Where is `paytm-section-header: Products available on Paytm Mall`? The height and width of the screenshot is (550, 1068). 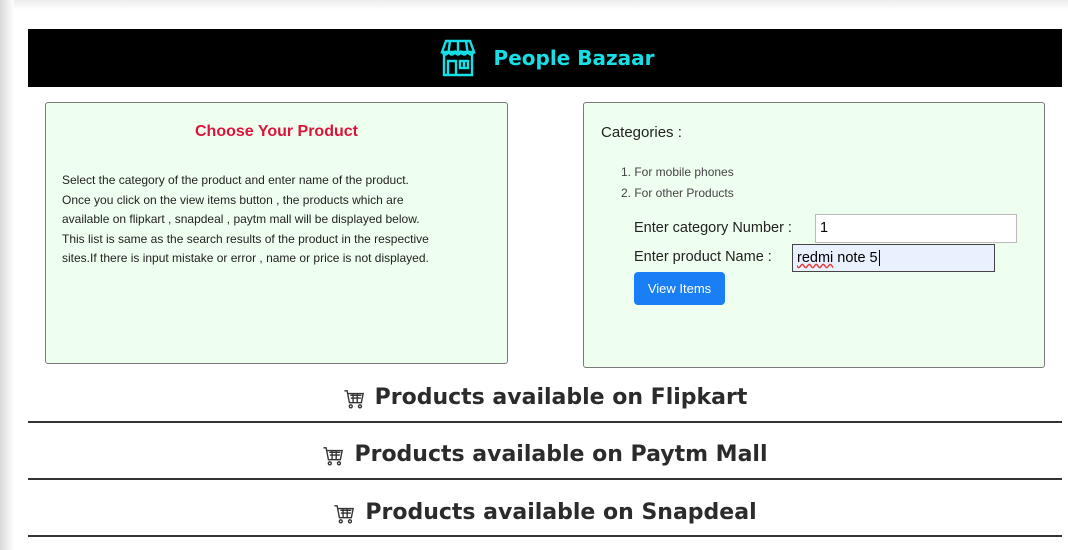 paytm-section-header: Products available on Paytm Mall is located at coordinates (545, 454).